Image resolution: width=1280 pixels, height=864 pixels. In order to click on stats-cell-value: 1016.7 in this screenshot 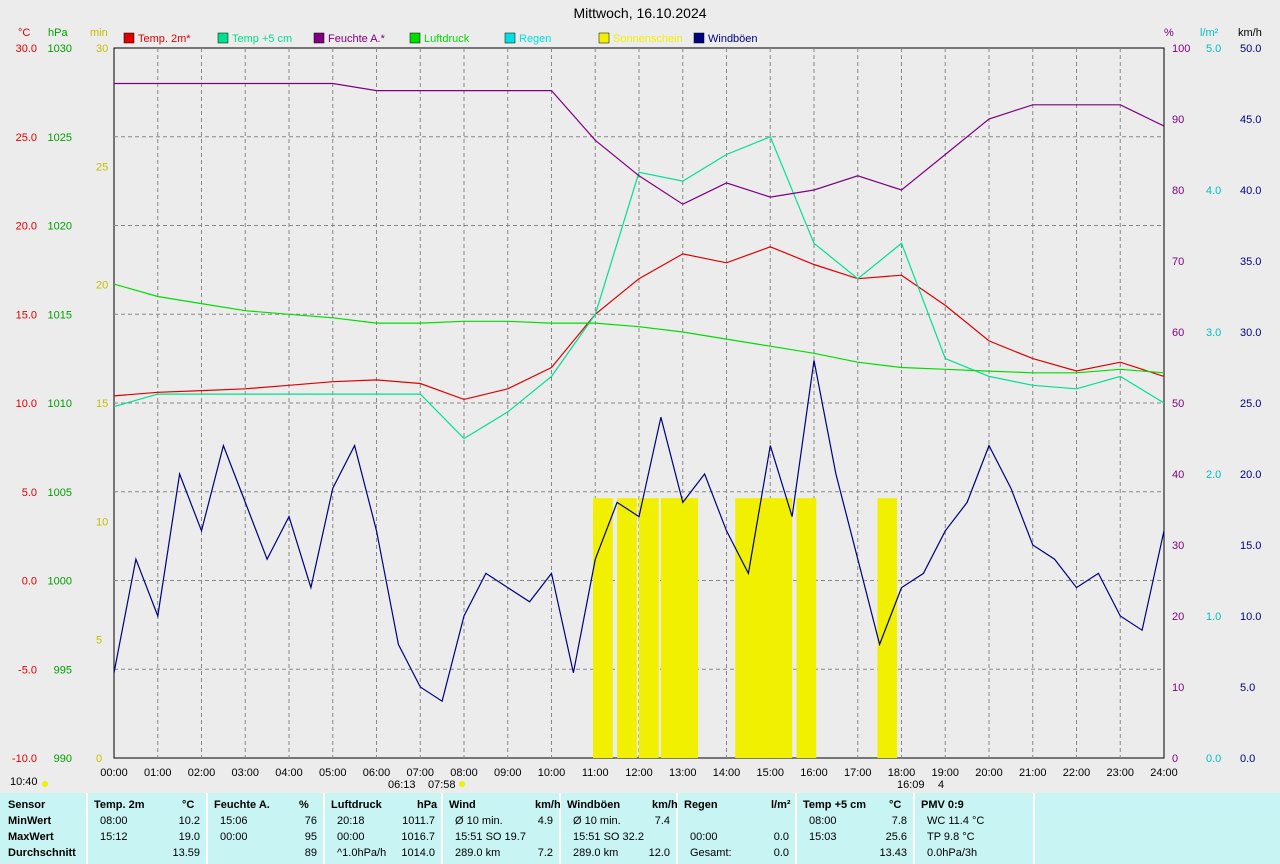, I will do `click(418, 837)`.